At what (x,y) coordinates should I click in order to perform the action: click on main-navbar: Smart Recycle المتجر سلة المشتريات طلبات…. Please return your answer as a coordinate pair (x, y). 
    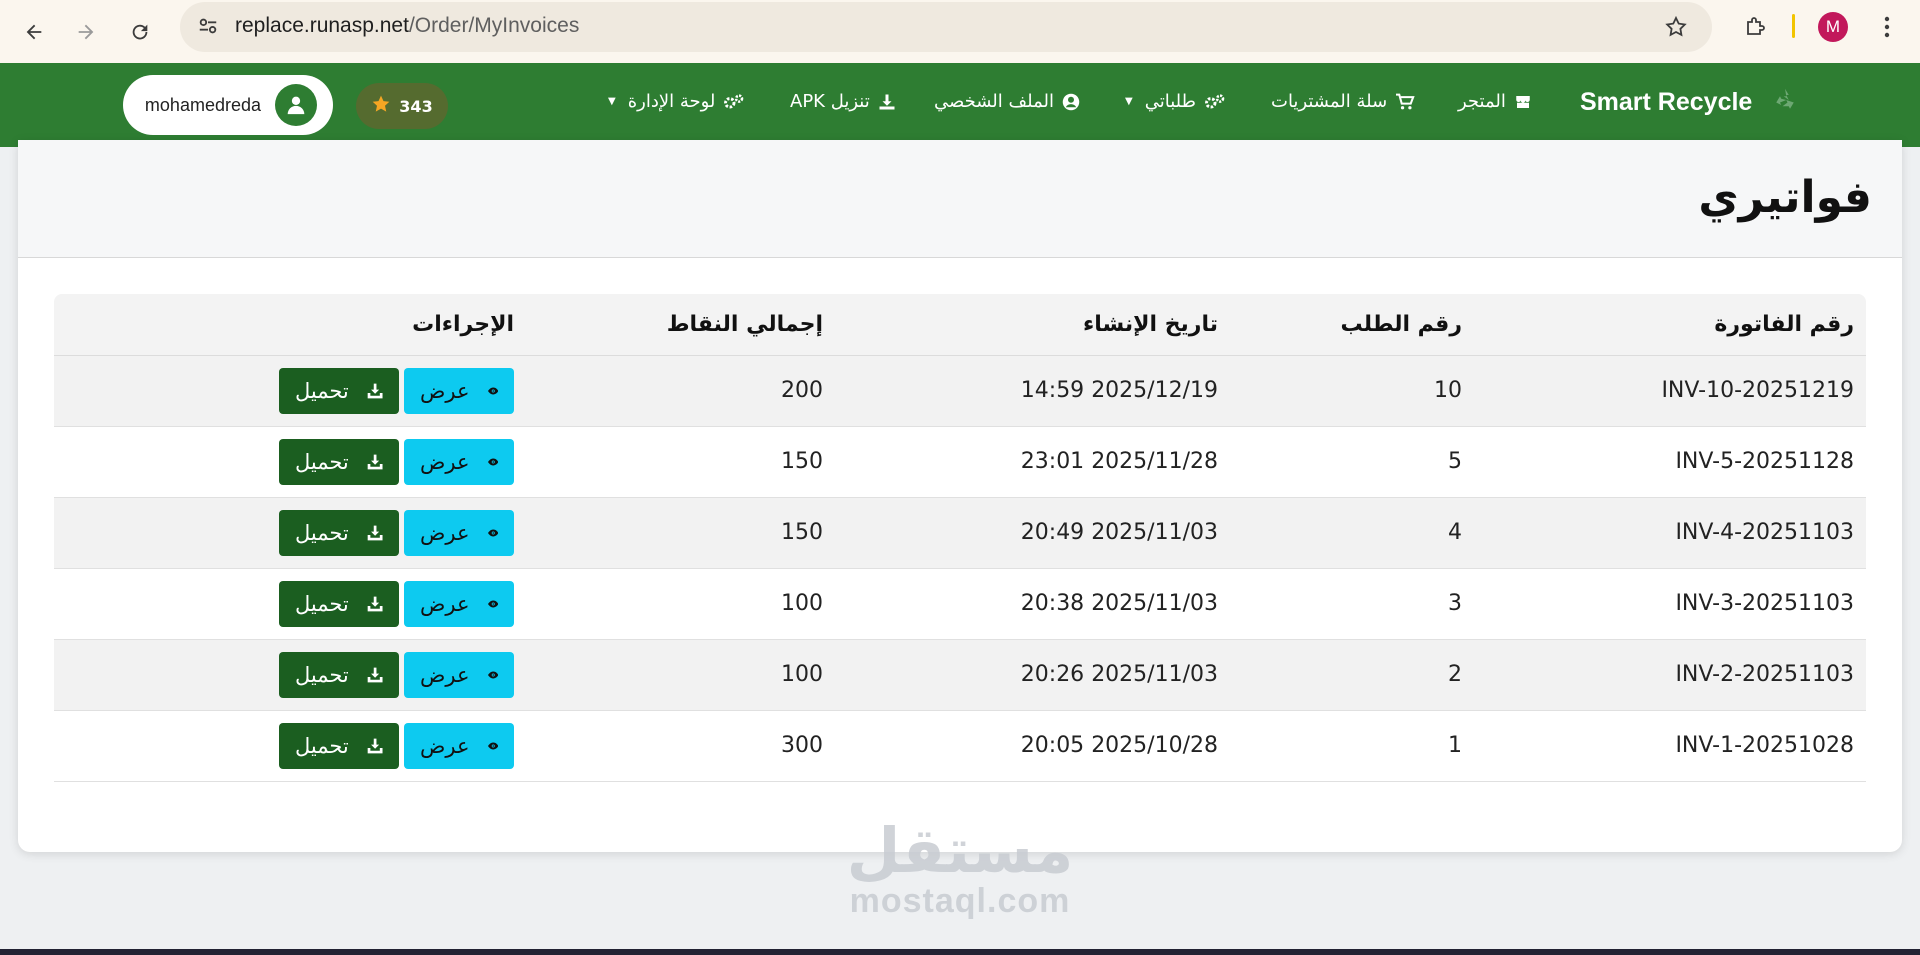
    Looking at the image, I should click on (960, 105).